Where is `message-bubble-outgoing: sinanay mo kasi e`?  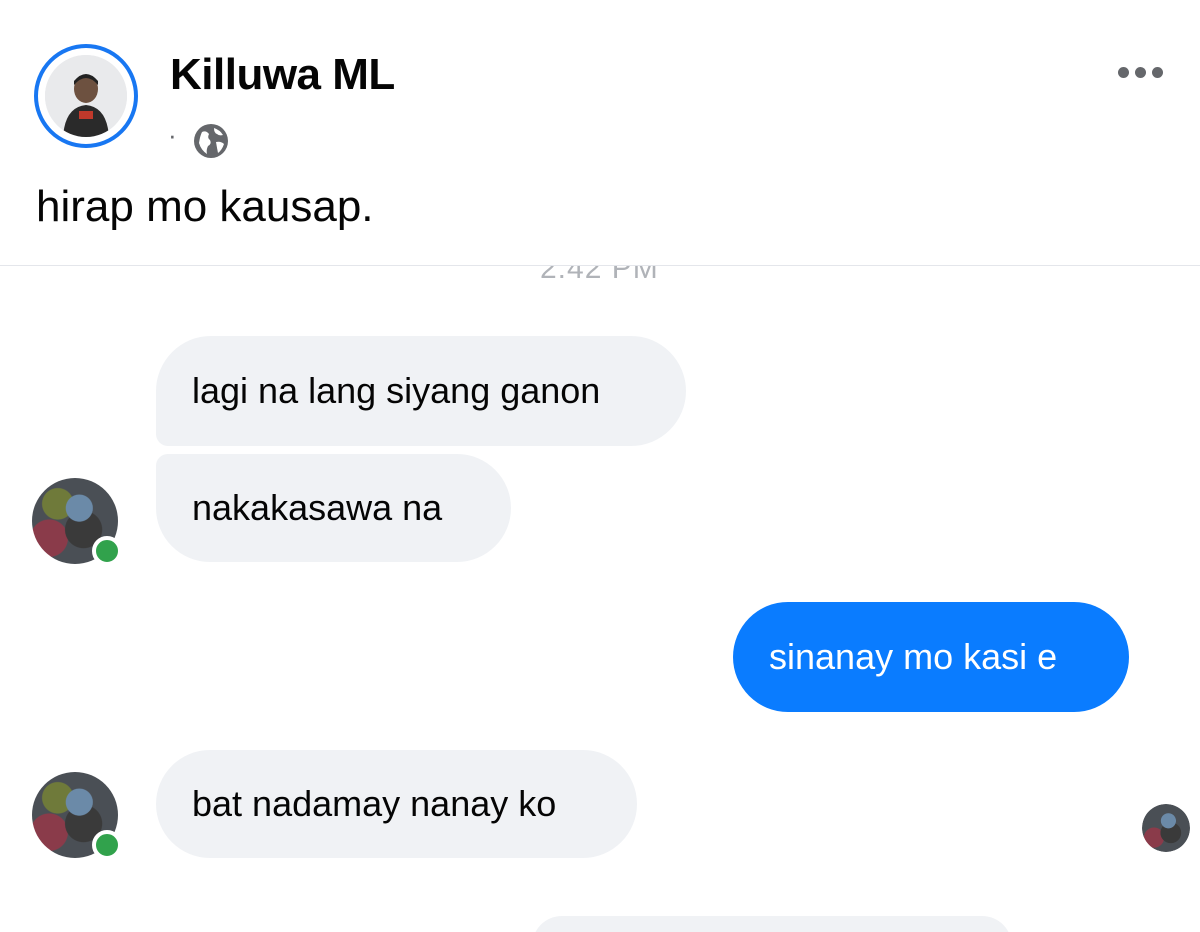
message-bubble-outgoing: sinanay mo kasi e is located at coordinates (931, 657).